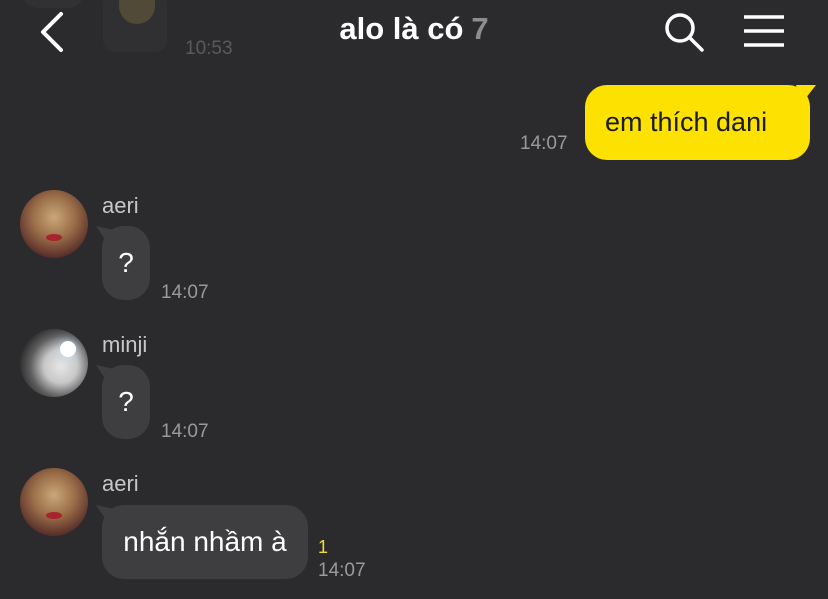 Image resolution: width=828 pixels, height=599 pixels. What do you see at coordinates (401, 28) in the screenshot?
I see `chat-title-text: alo là có` at bounding box center [401, 28].